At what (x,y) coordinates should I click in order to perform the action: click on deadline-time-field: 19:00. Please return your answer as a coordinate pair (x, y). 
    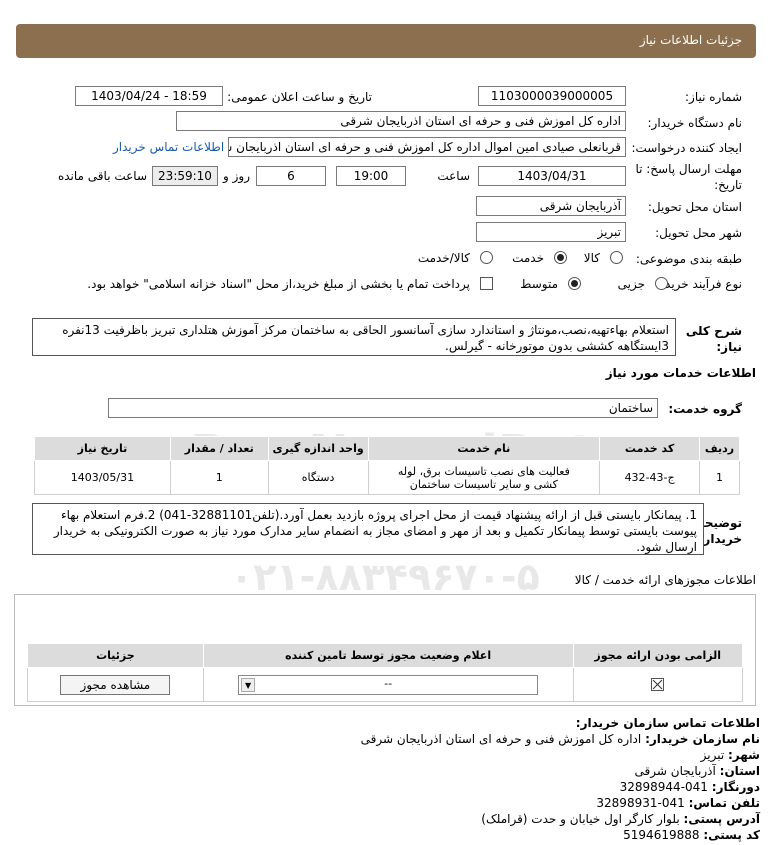
    Looking at the image, I should click on (371, 176).